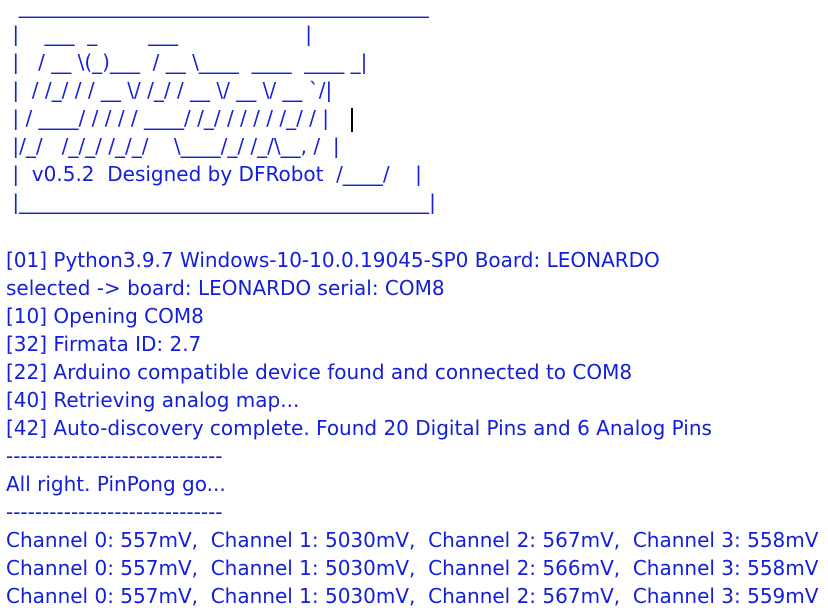  Describe the element at coordinates (159, 34) in the screenshot. I see `banner-line: | ___ _ ___ |` at that location.